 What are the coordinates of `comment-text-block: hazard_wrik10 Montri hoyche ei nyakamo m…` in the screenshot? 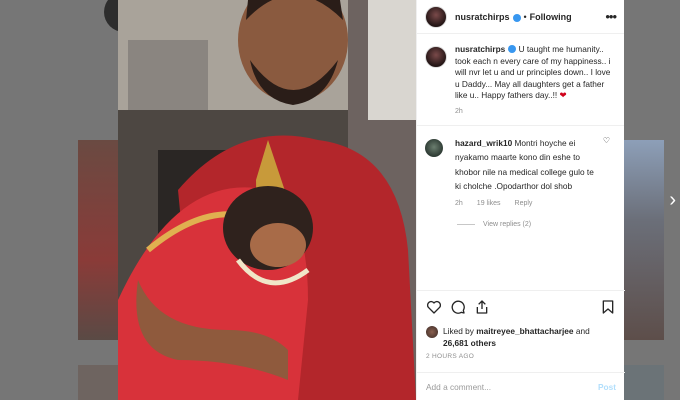 It's located at (525, 165).